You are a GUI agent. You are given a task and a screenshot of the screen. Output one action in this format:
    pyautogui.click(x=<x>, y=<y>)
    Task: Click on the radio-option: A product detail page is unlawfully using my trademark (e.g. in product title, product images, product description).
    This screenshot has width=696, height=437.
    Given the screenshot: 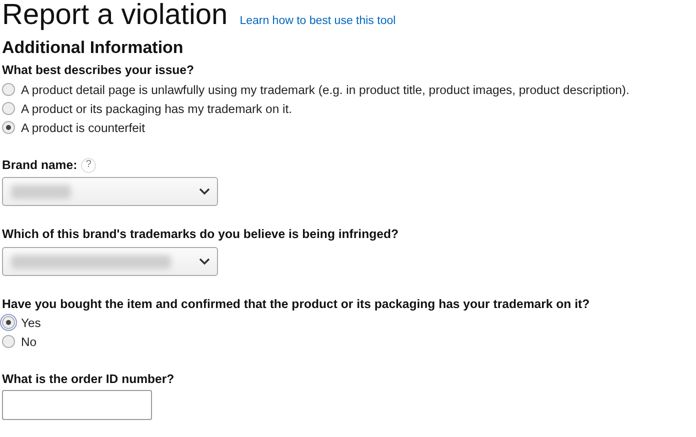 What is the action you would take?
    pyautogui.click(x=349, y=89)
    